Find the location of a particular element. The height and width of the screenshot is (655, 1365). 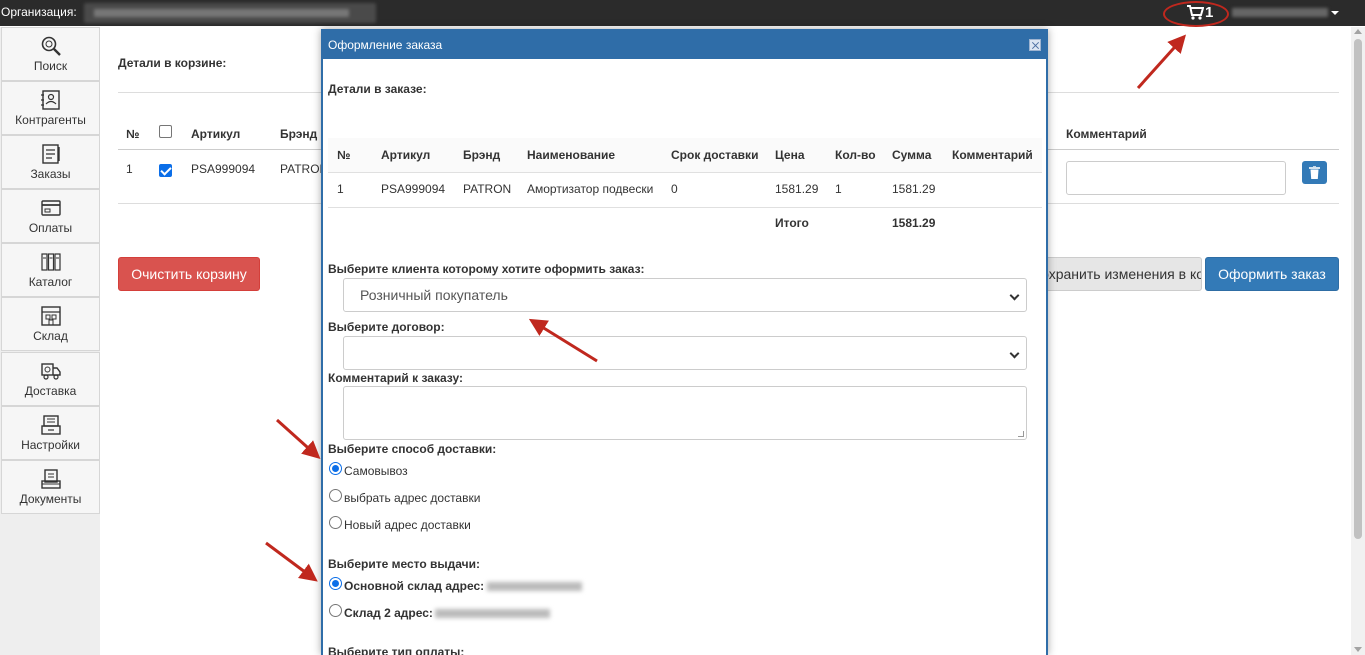

user-menu is located at coordinates (1280, 12).